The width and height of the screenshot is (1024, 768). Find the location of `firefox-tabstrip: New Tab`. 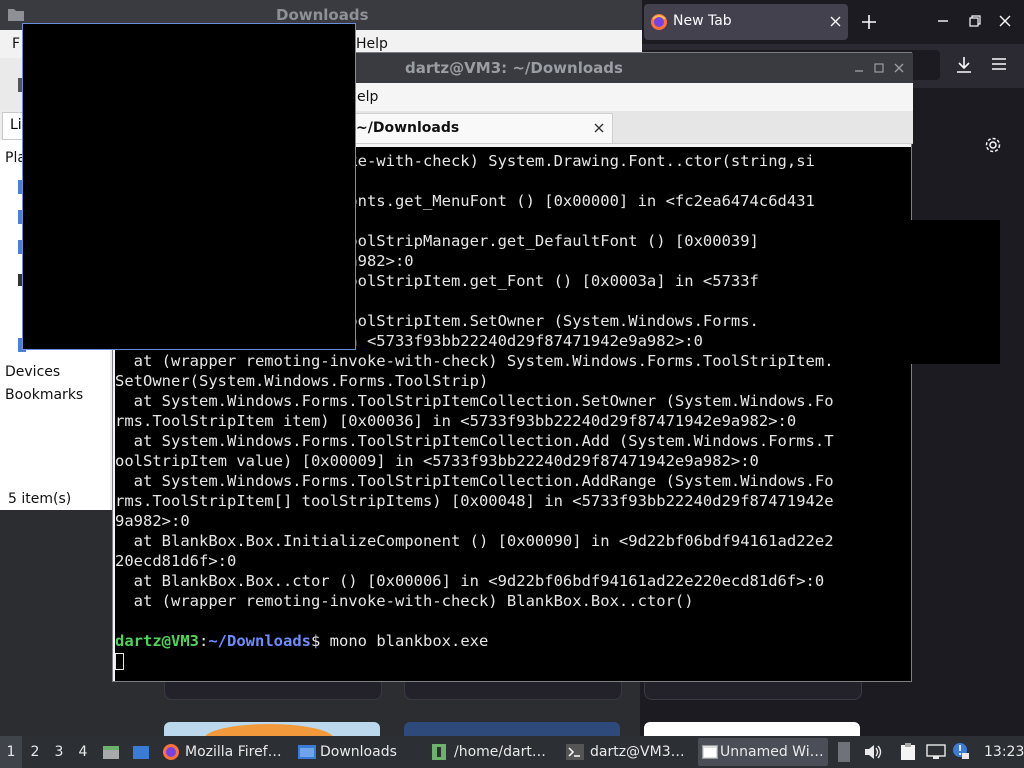

firefox-tabstrip: New Tab is located at coordinates (832, 22).